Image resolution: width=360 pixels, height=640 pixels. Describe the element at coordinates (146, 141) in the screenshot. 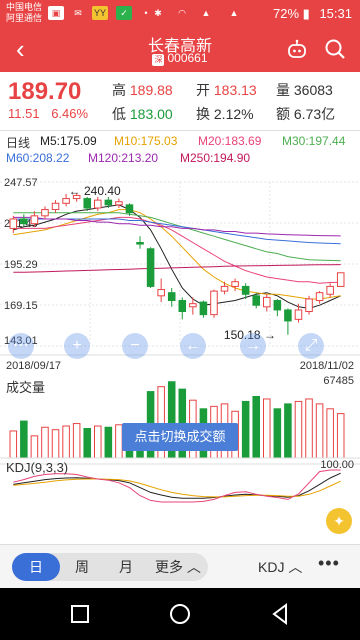

I see `ma10-legend: M10:175.03` at that location.